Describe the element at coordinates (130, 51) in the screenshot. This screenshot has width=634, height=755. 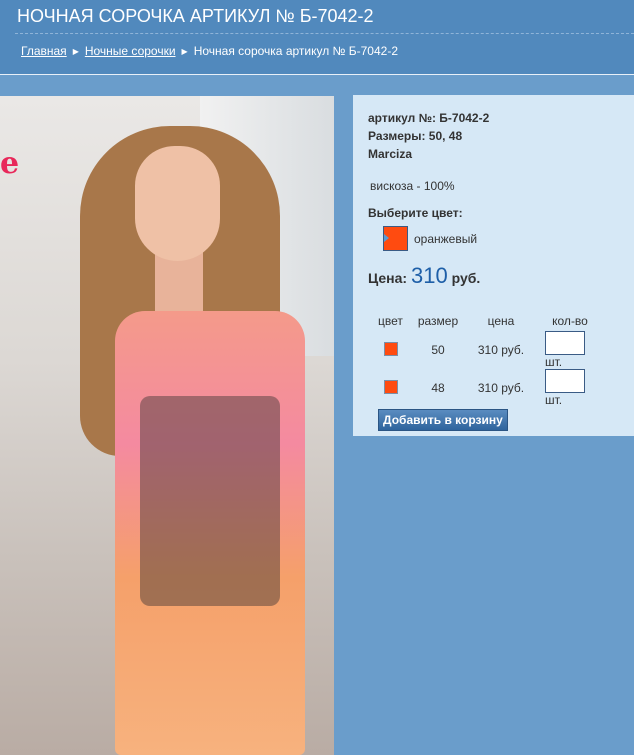
I see `breadcrumb-category: Ночные сорочки` at that location.